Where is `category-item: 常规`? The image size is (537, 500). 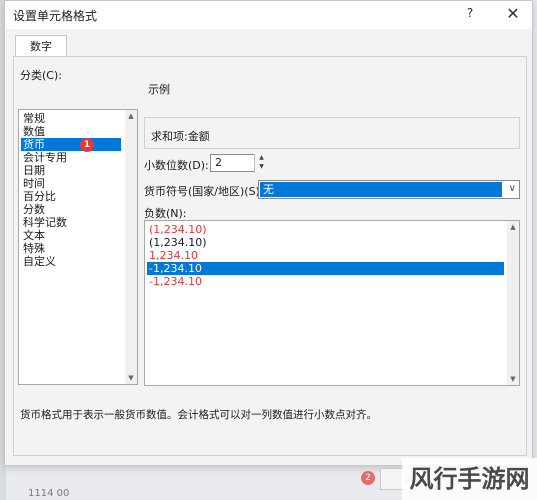
category-item: 常规 is located at coordinates (71, 118).